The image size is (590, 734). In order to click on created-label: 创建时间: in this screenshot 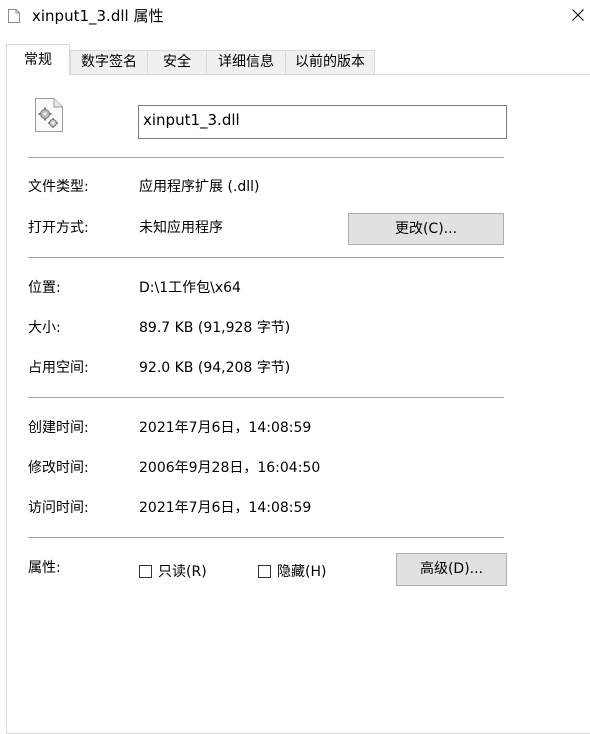, I will do `click(58, 428)`.